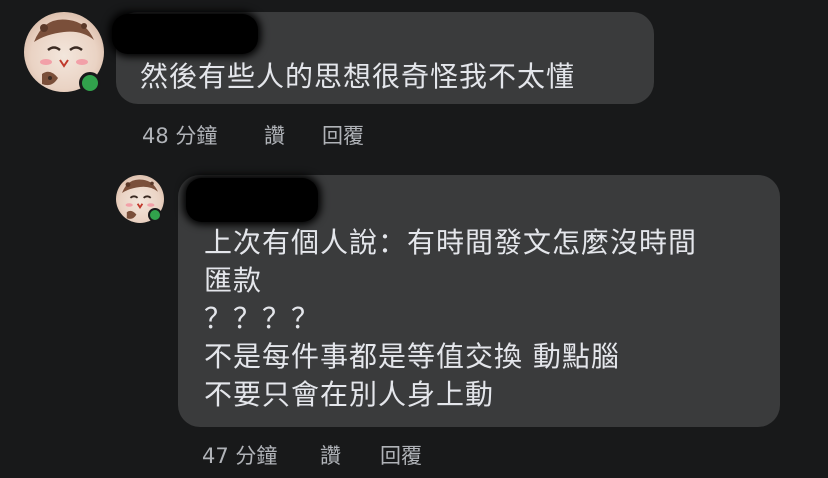  What do you see at coordinates (262, 318) in the screenshot?
I see `comment-line: ？？？？` at bounding box center [262, 318].